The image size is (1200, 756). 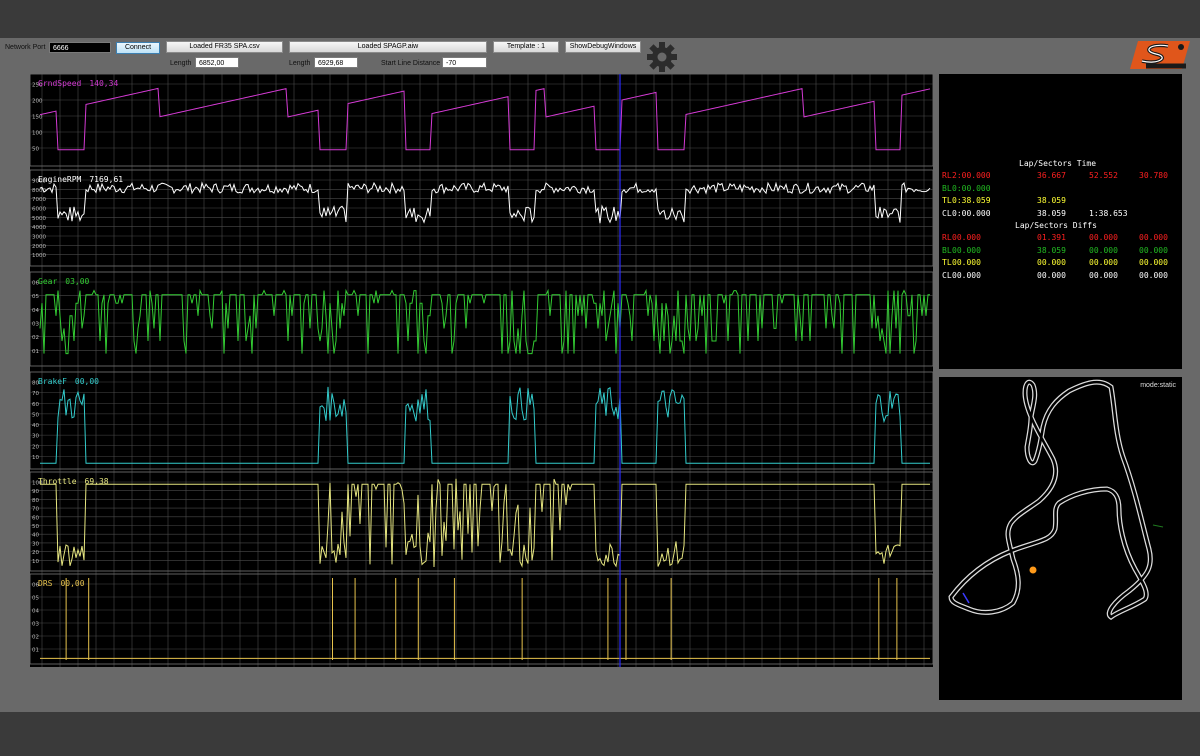 What do you see at coordinates (1158, 526) in the screenshot?
I see `sector-marker` at bounding box center [1158, 526].